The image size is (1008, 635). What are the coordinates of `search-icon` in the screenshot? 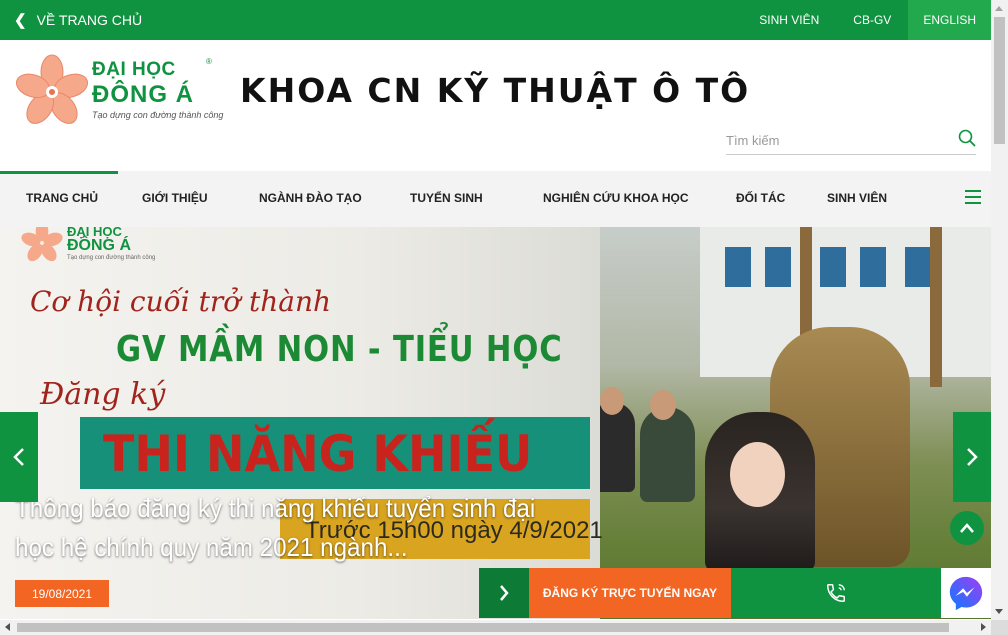 It's located at (967, 138).